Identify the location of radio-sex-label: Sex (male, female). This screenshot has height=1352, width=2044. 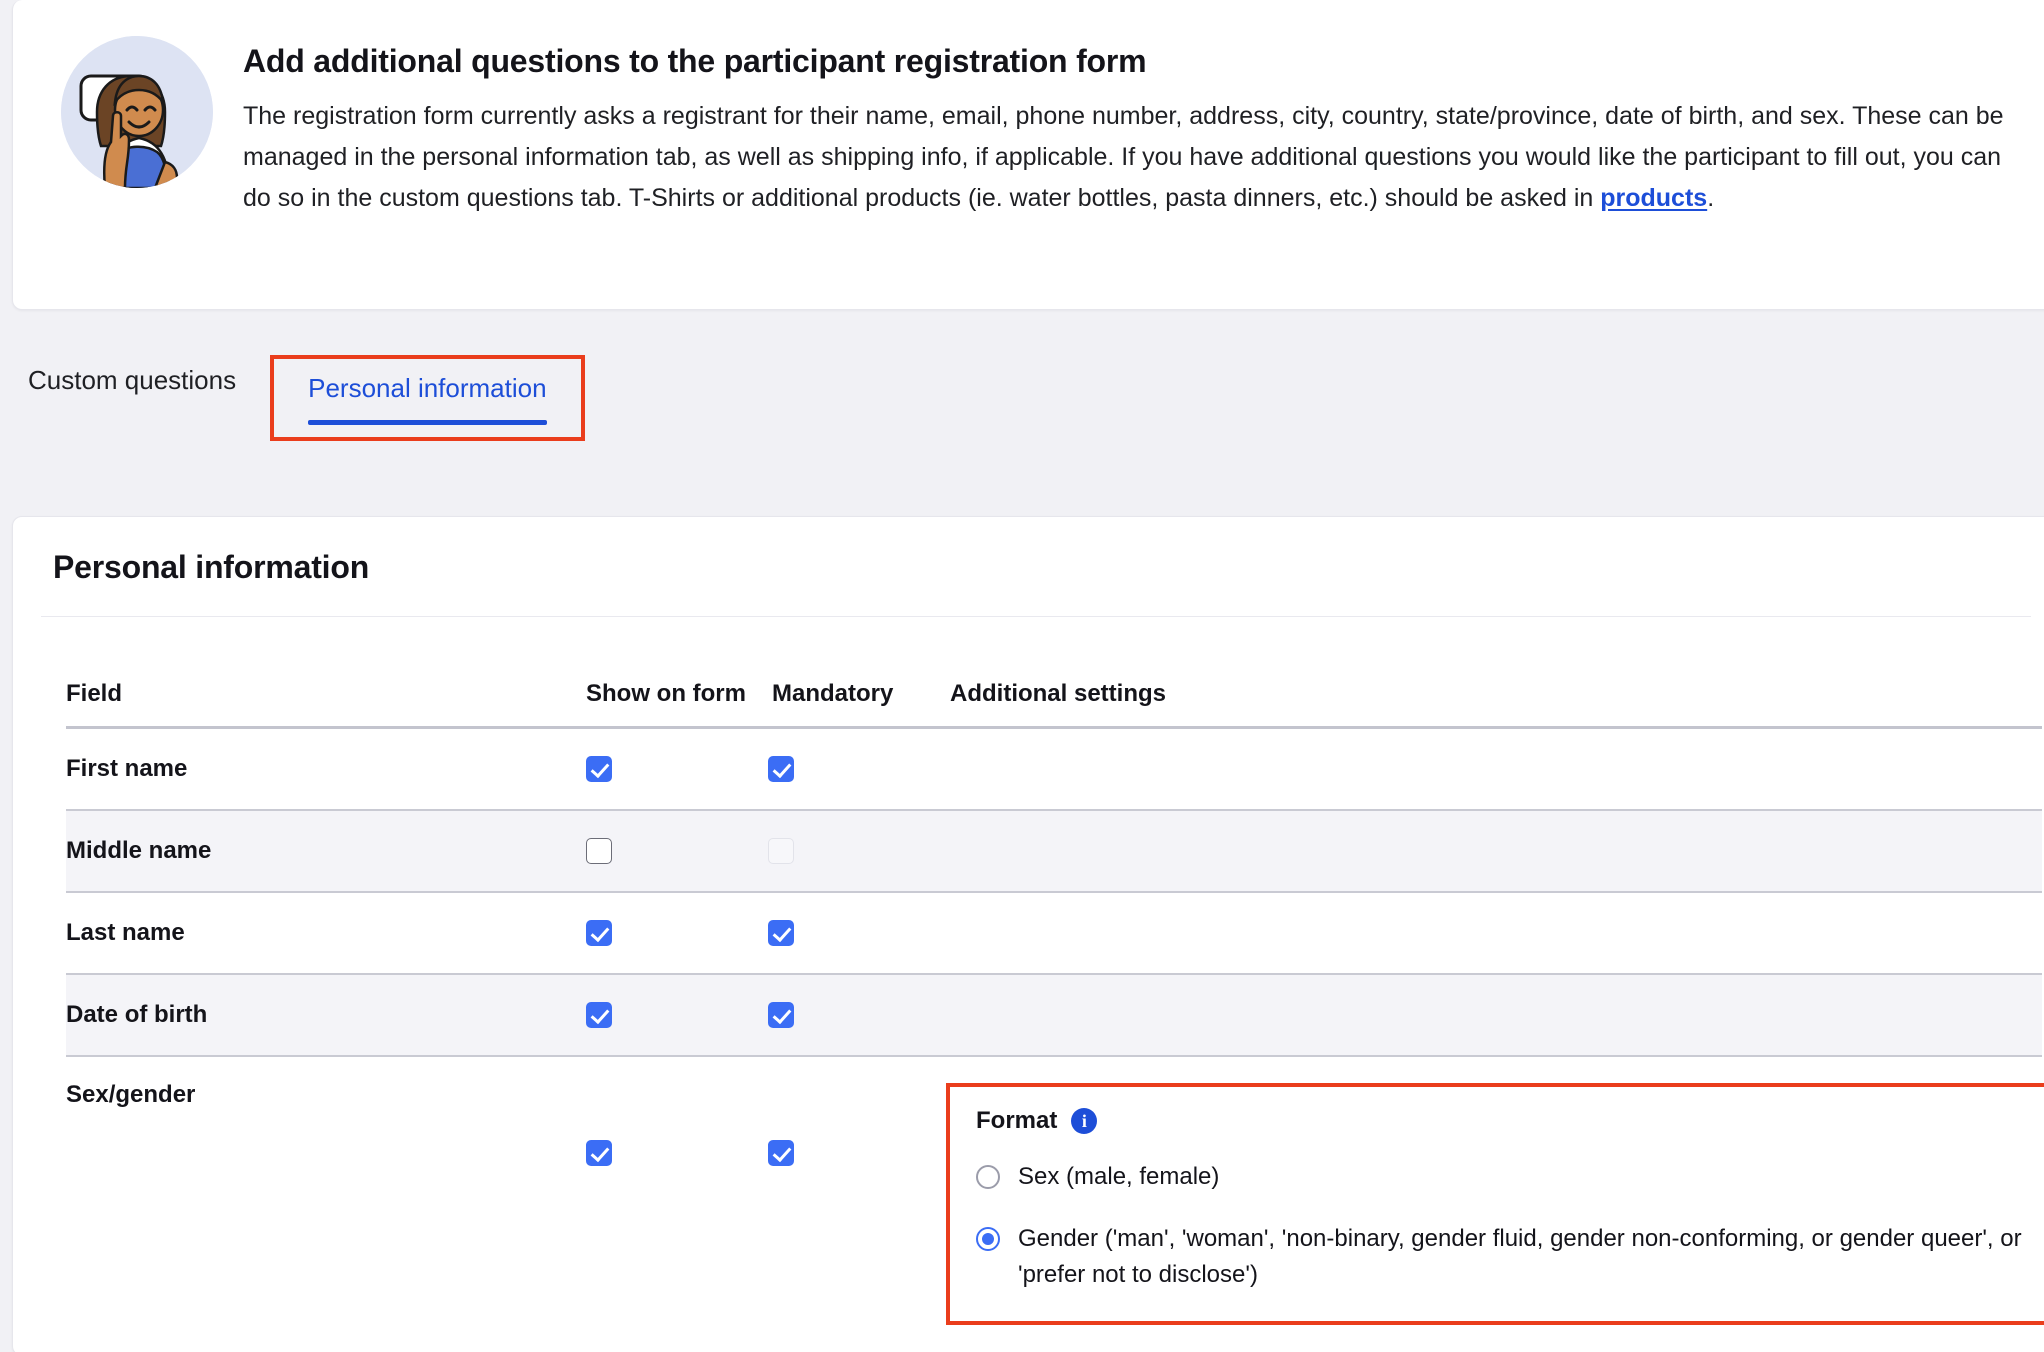
(1119, 1176).